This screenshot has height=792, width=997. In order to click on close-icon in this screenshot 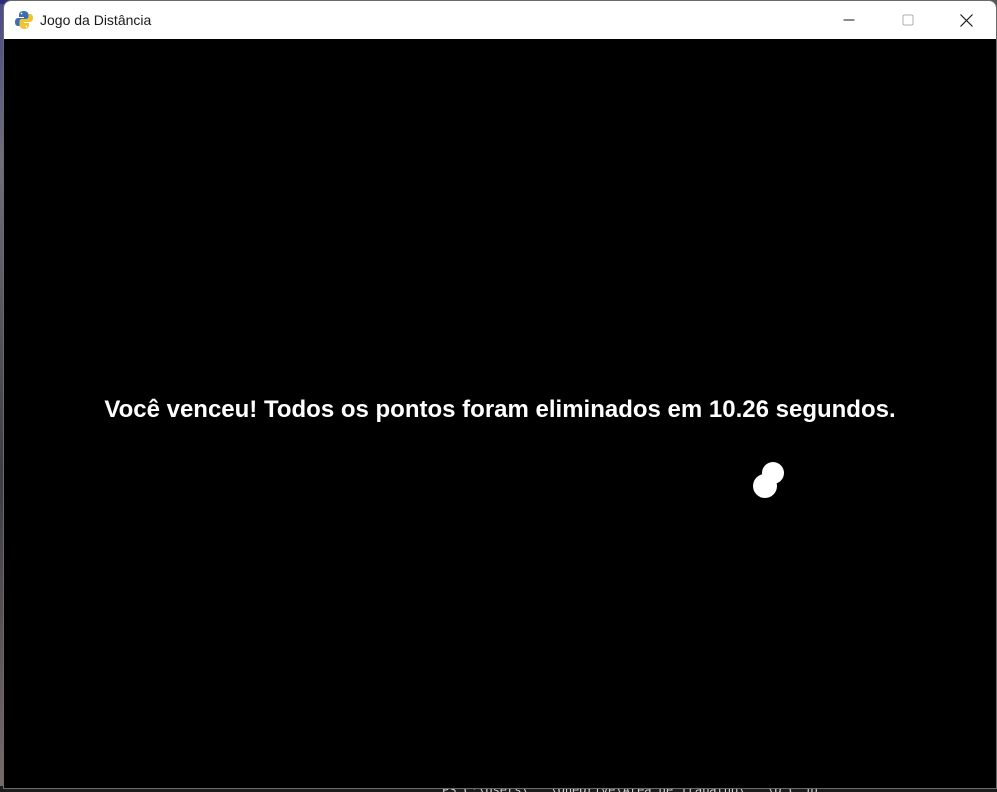, I will do `click(966, 20)`.